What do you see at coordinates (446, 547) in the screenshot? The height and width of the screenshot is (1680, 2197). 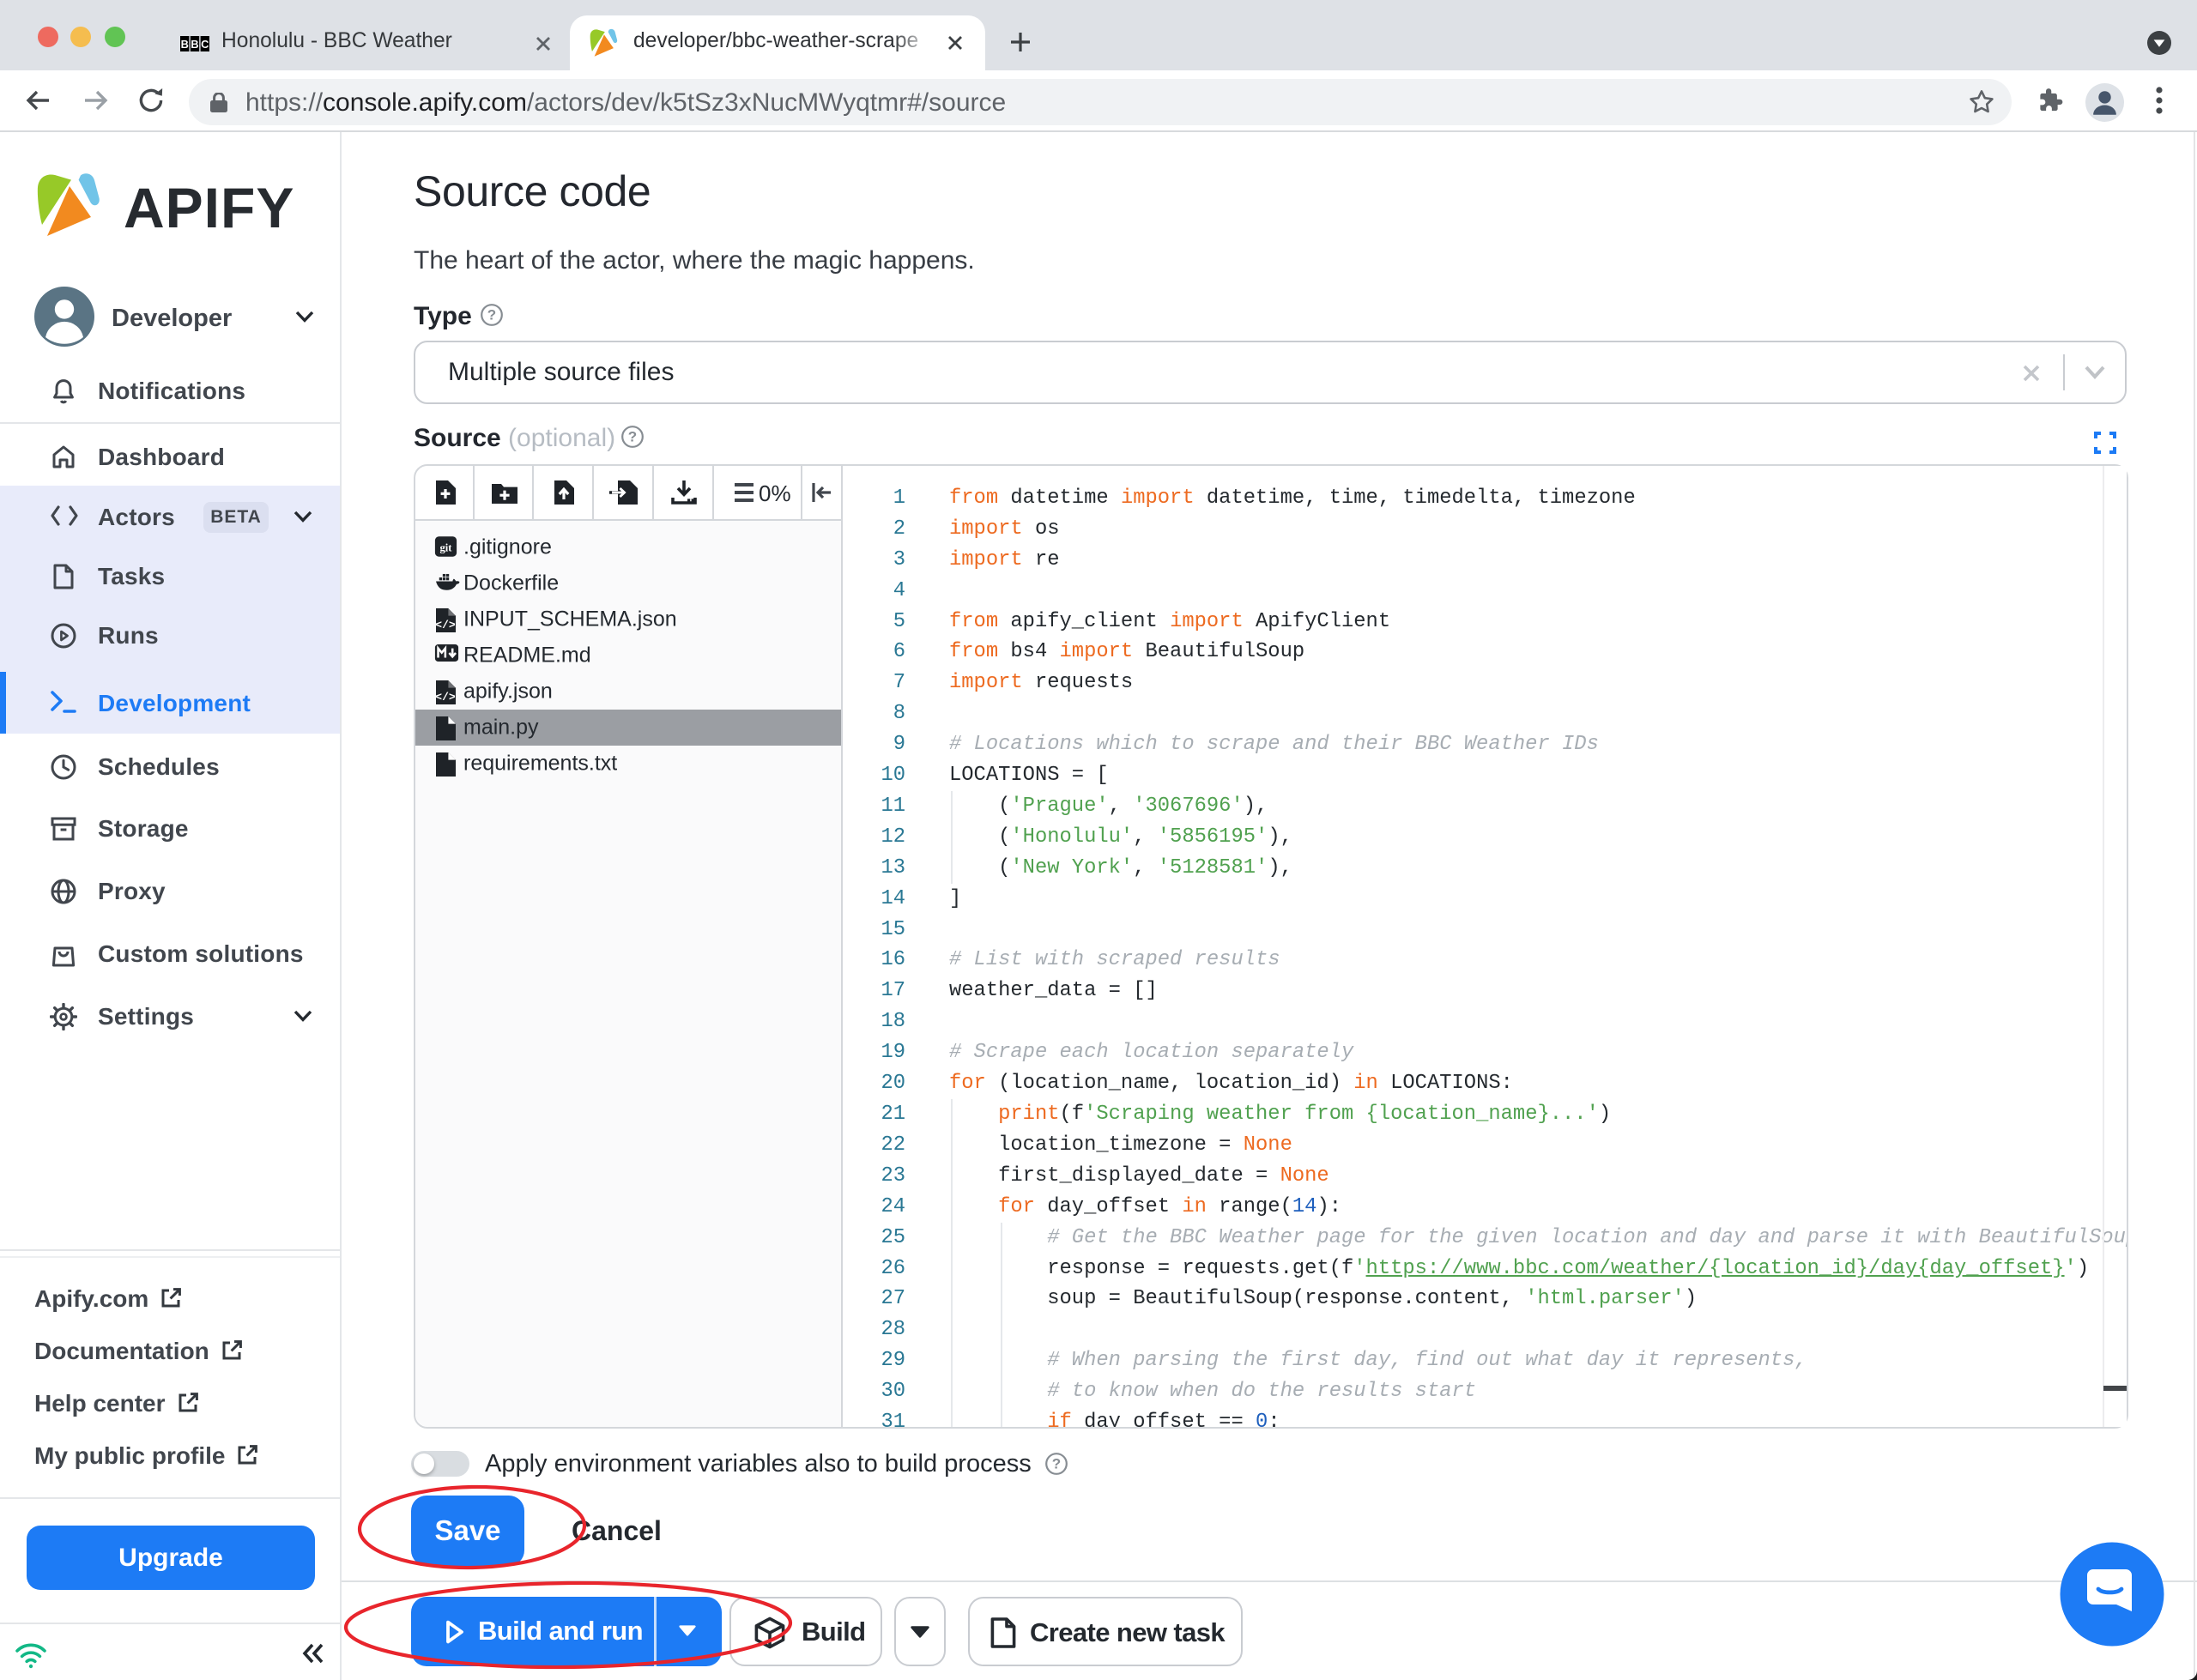 I see `svg-text: git` at bounding box center [446, 547].